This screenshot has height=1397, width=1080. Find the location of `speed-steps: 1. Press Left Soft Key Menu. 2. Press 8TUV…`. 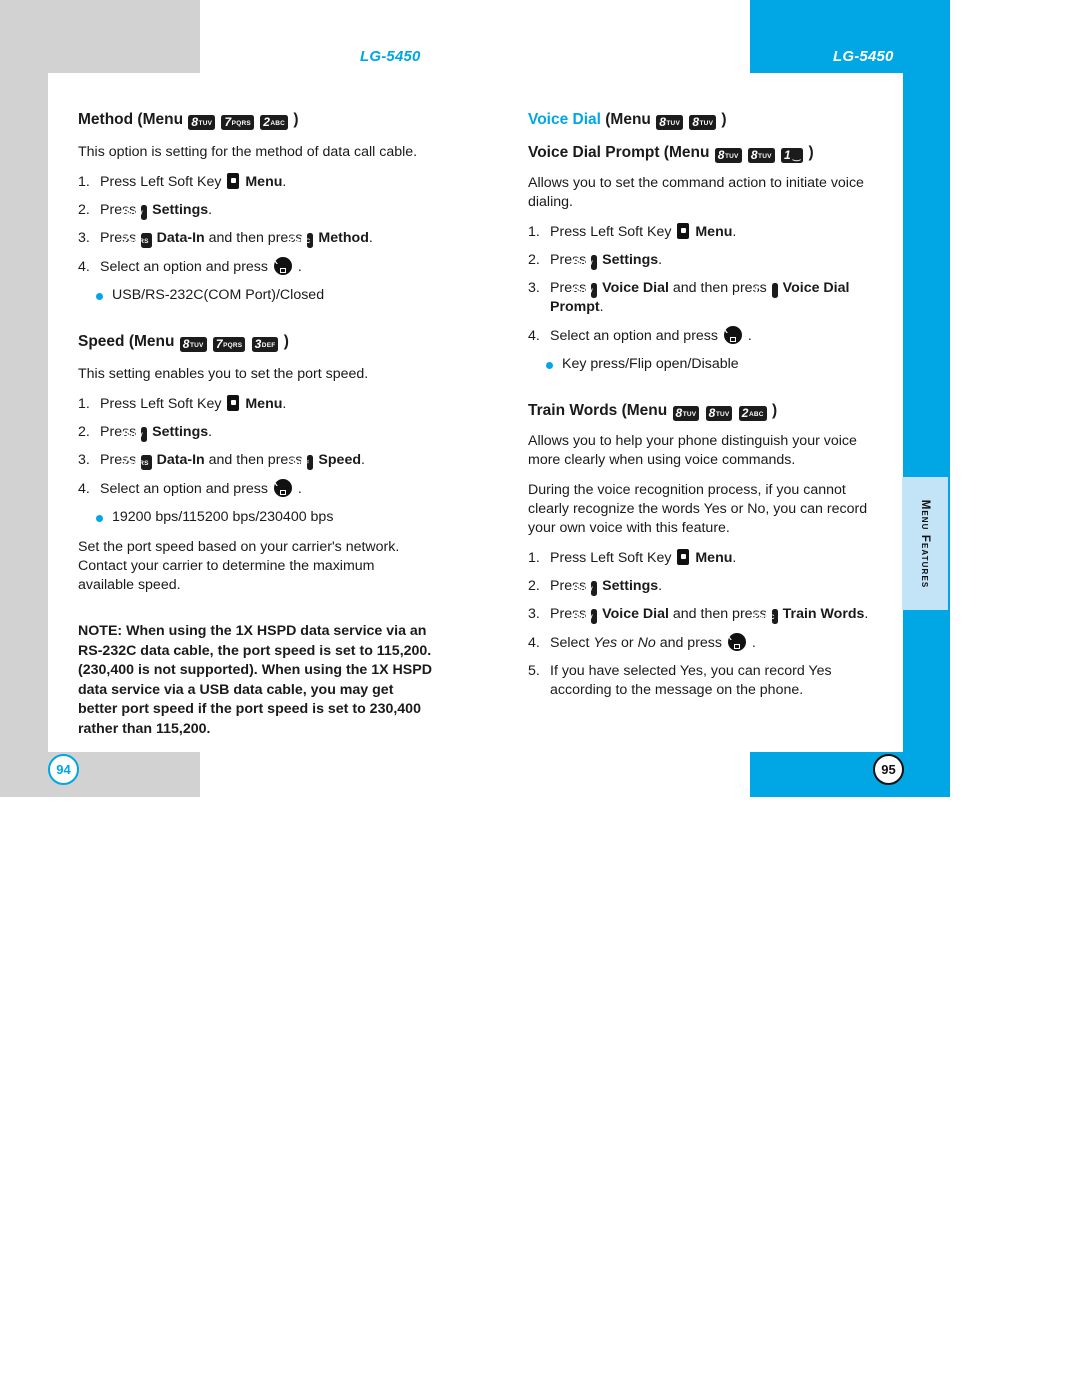

speed-steps: 1. Press Left Soft Key Menu. 2. Press 8TUV… is located at coordinates (255, 447).